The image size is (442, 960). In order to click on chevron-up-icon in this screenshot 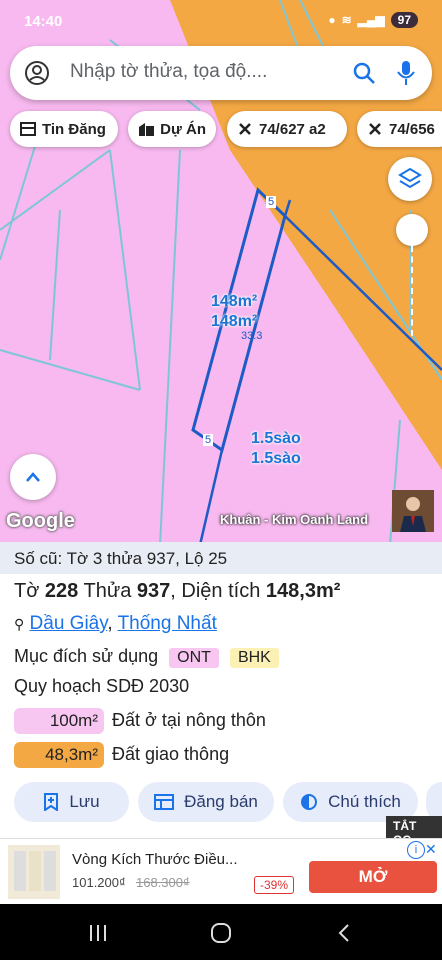, I will do `click(33, 477)`.